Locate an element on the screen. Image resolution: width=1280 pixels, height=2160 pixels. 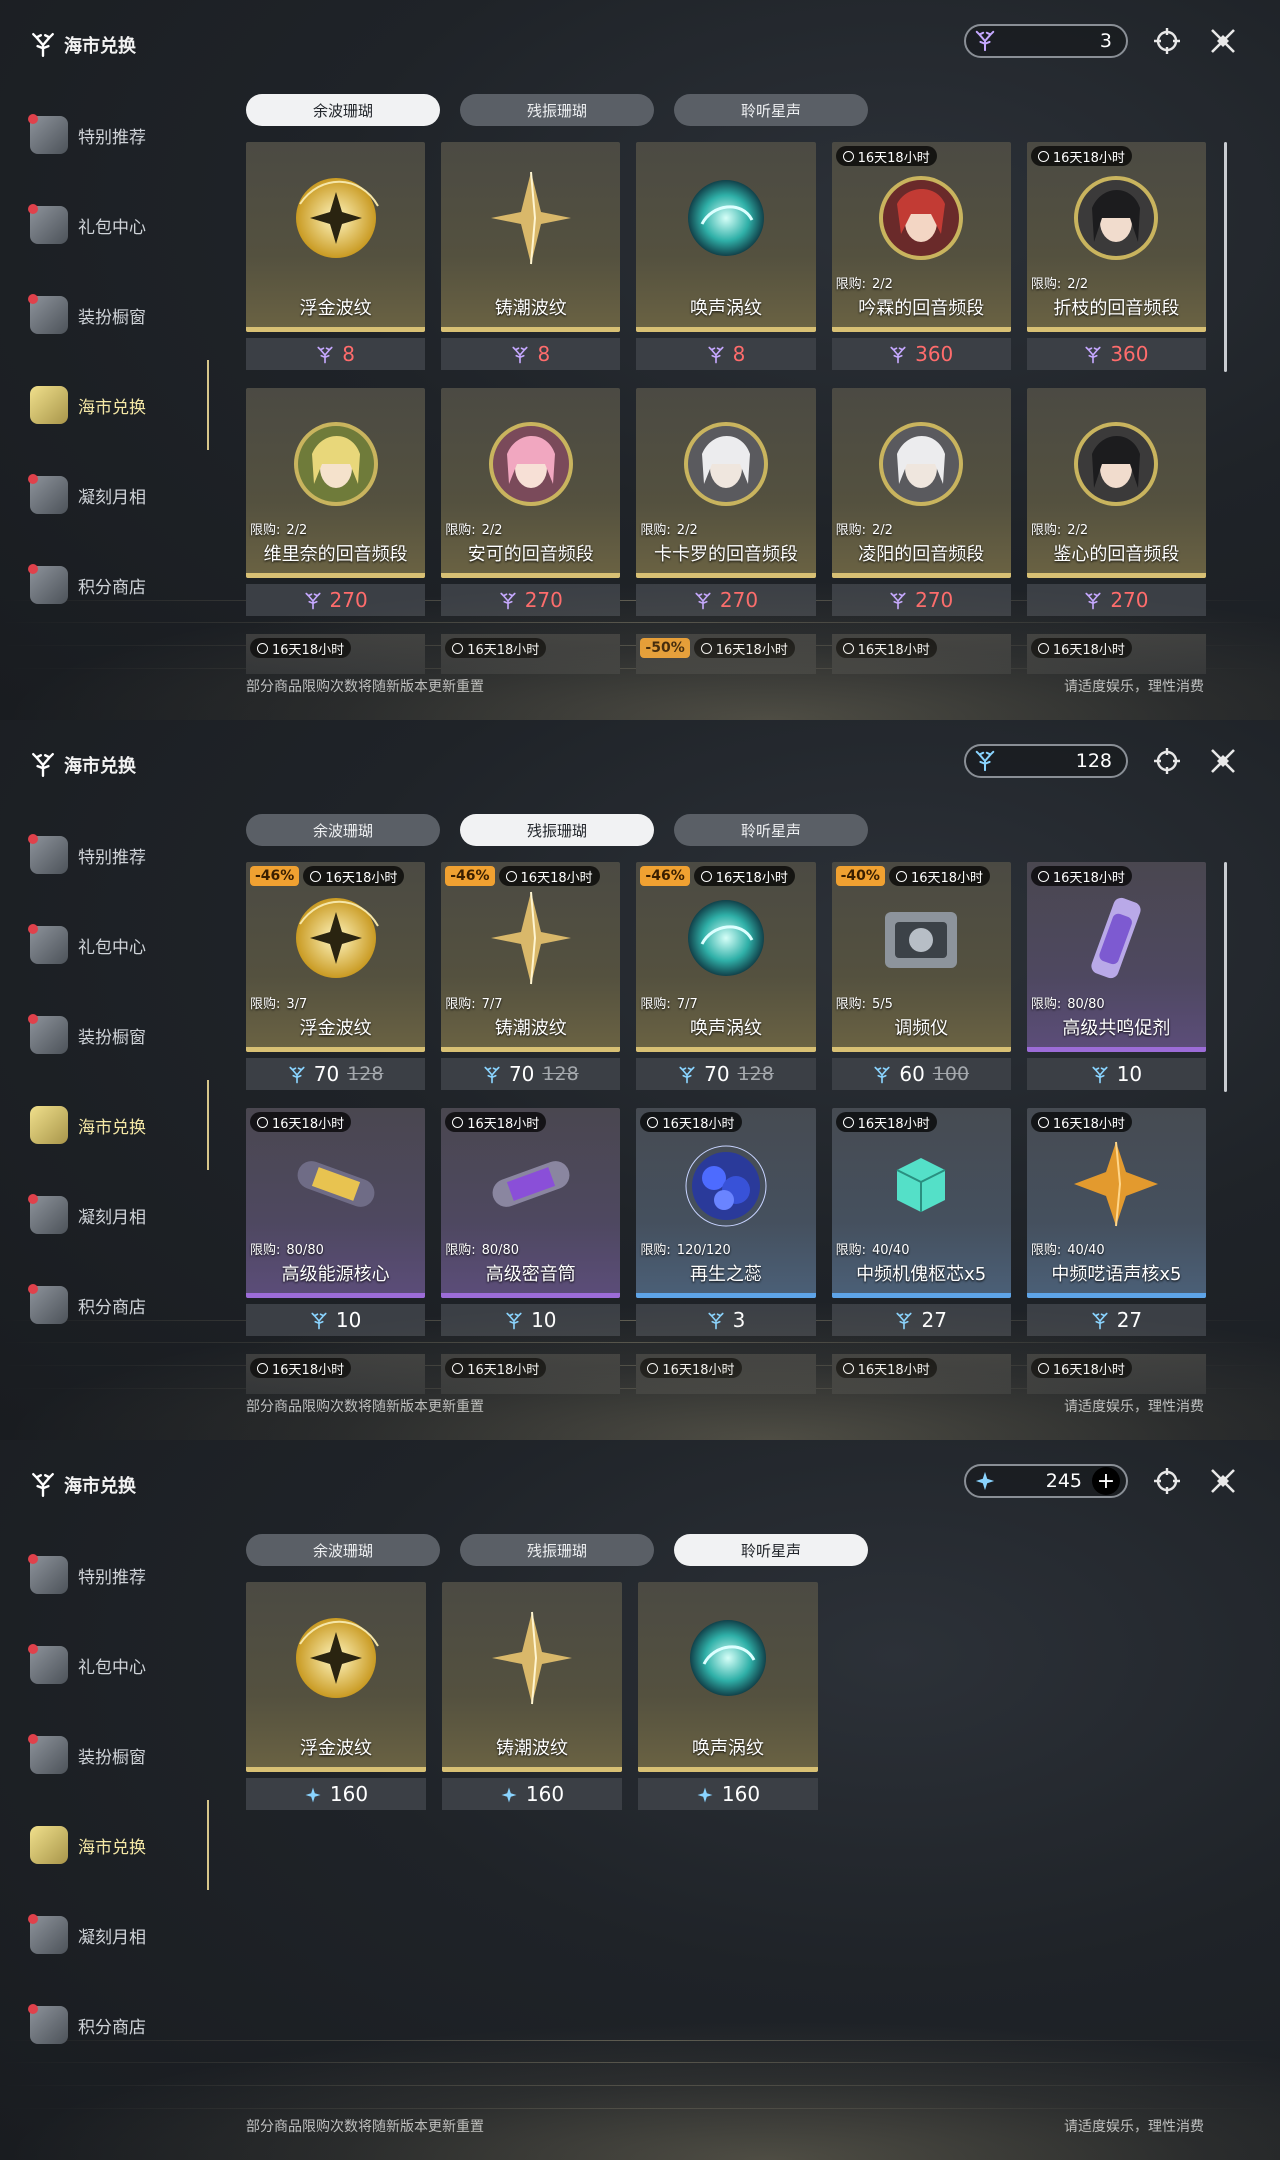
item-price: 3 is located at coordinates (726, 1320).